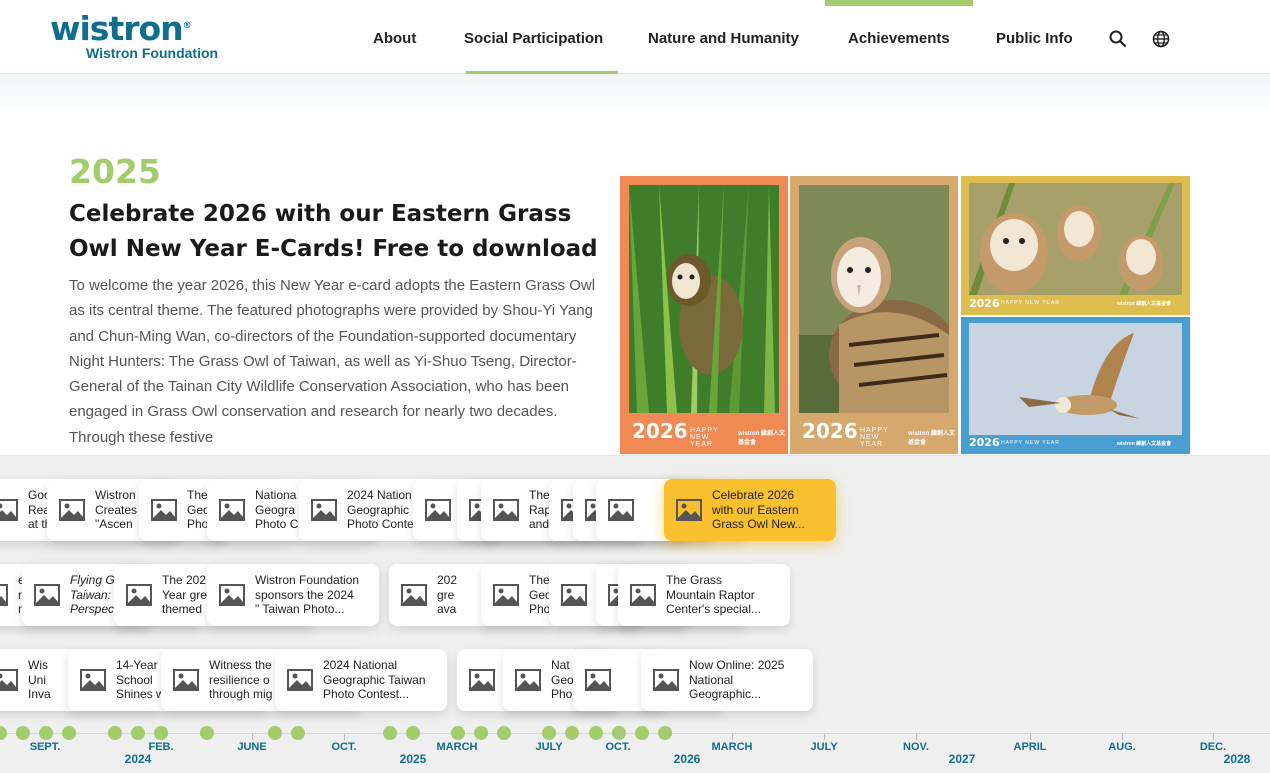  What do you see at coordinates (447, 595) in the screenshot?
I see `timeline-card-title: 202 gre ava` at bounding box center [447, 595].